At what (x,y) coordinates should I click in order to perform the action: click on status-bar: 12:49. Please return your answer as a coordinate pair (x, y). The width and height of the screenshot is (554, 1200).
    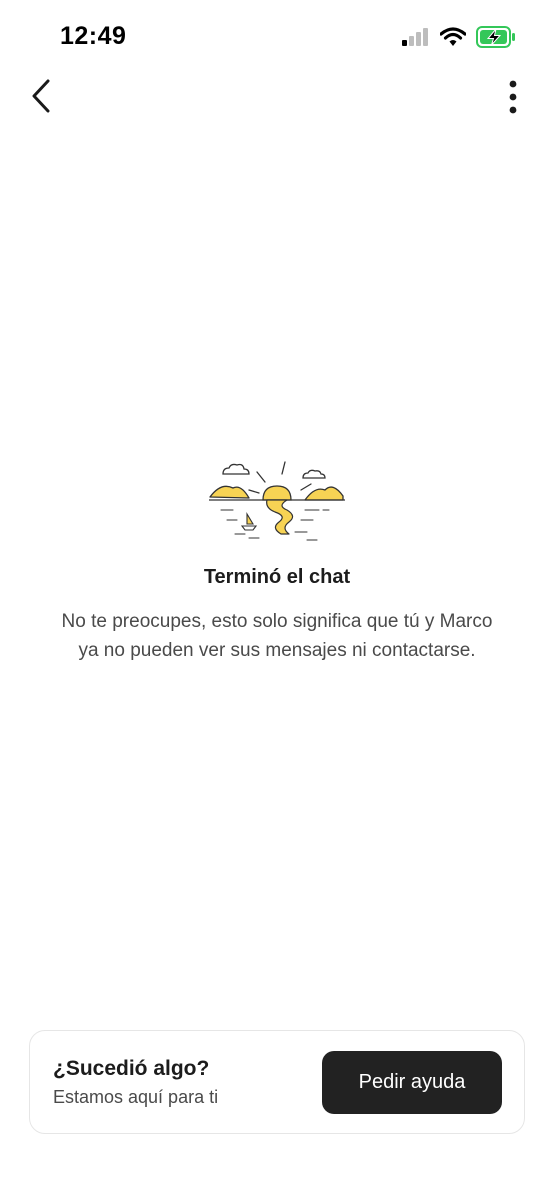
    Looking at the image, I should click on (277, 37).